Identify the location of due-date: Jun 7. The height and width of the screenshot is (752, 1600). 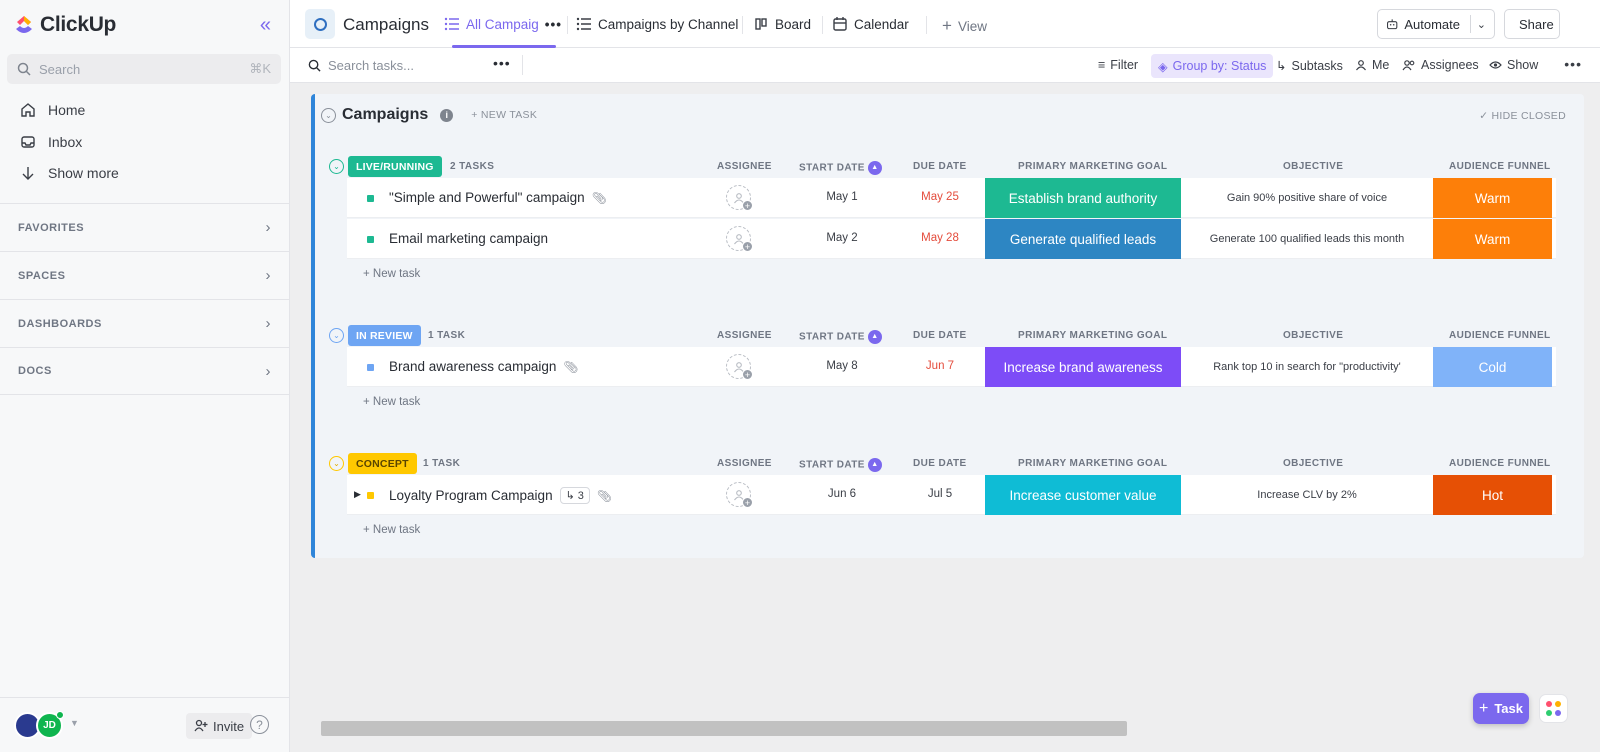
(940, 366).